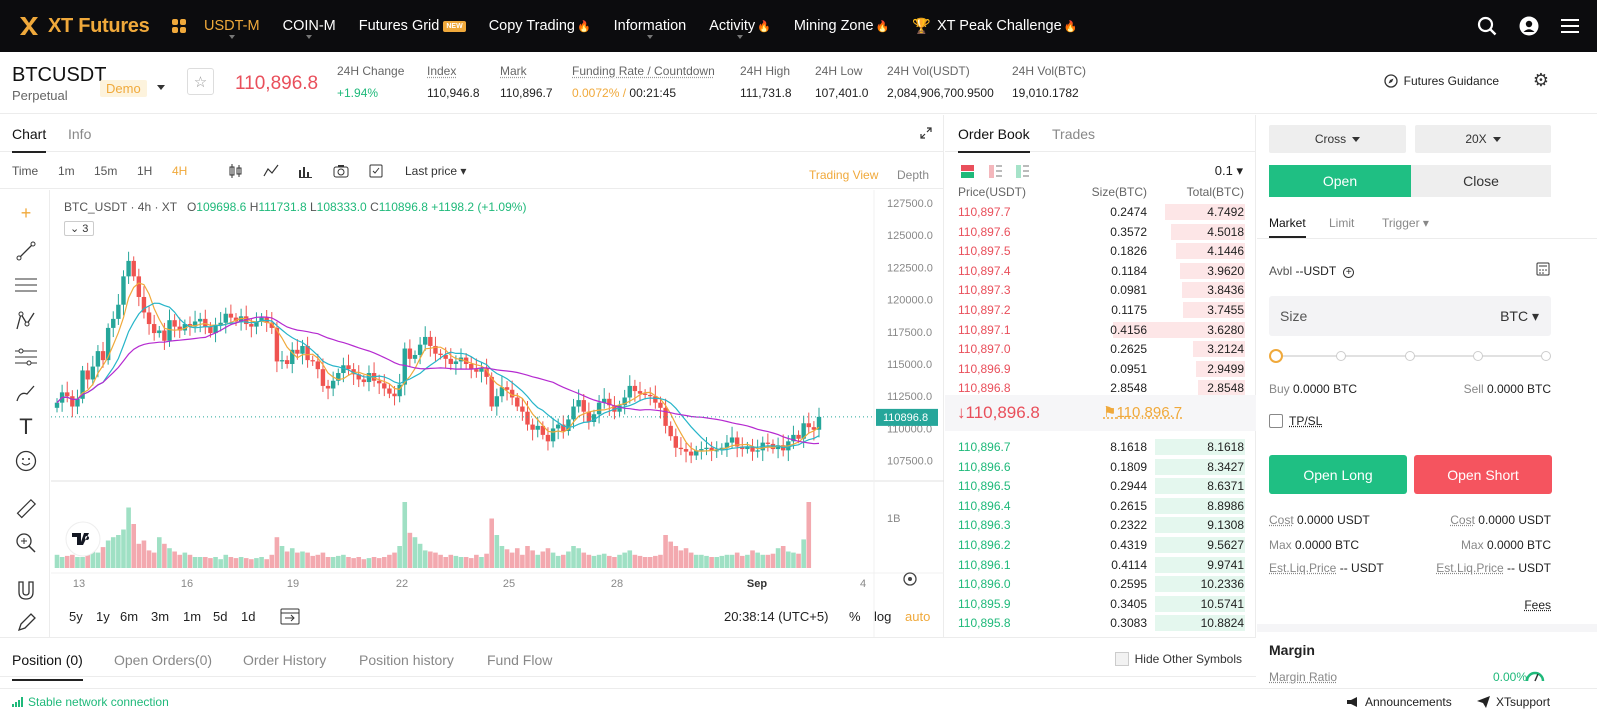 Image resolution: width=1597 pixels, height=722 pixels. I want to click on tab-order-history: Order History, so click(284, 660).